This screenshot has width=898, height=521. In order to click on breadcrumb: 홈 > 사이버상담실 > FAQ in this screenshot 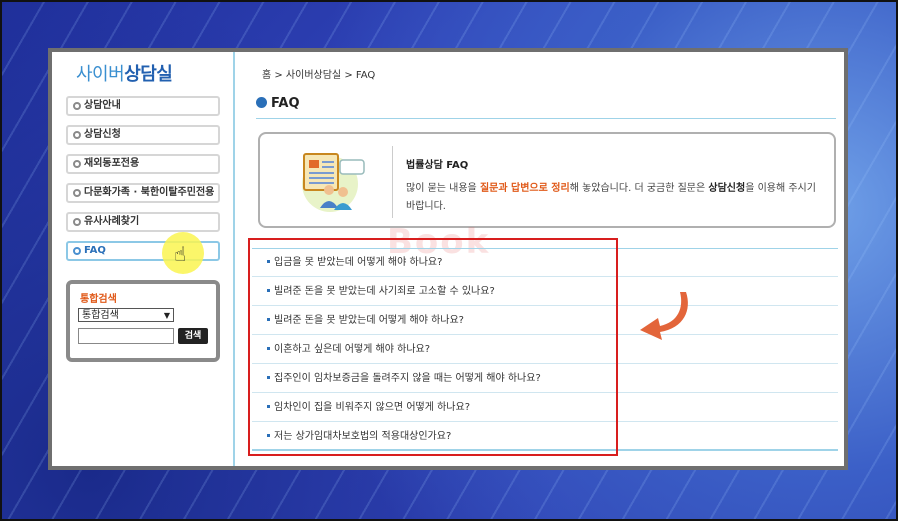, I will do `click(319, 75)`.